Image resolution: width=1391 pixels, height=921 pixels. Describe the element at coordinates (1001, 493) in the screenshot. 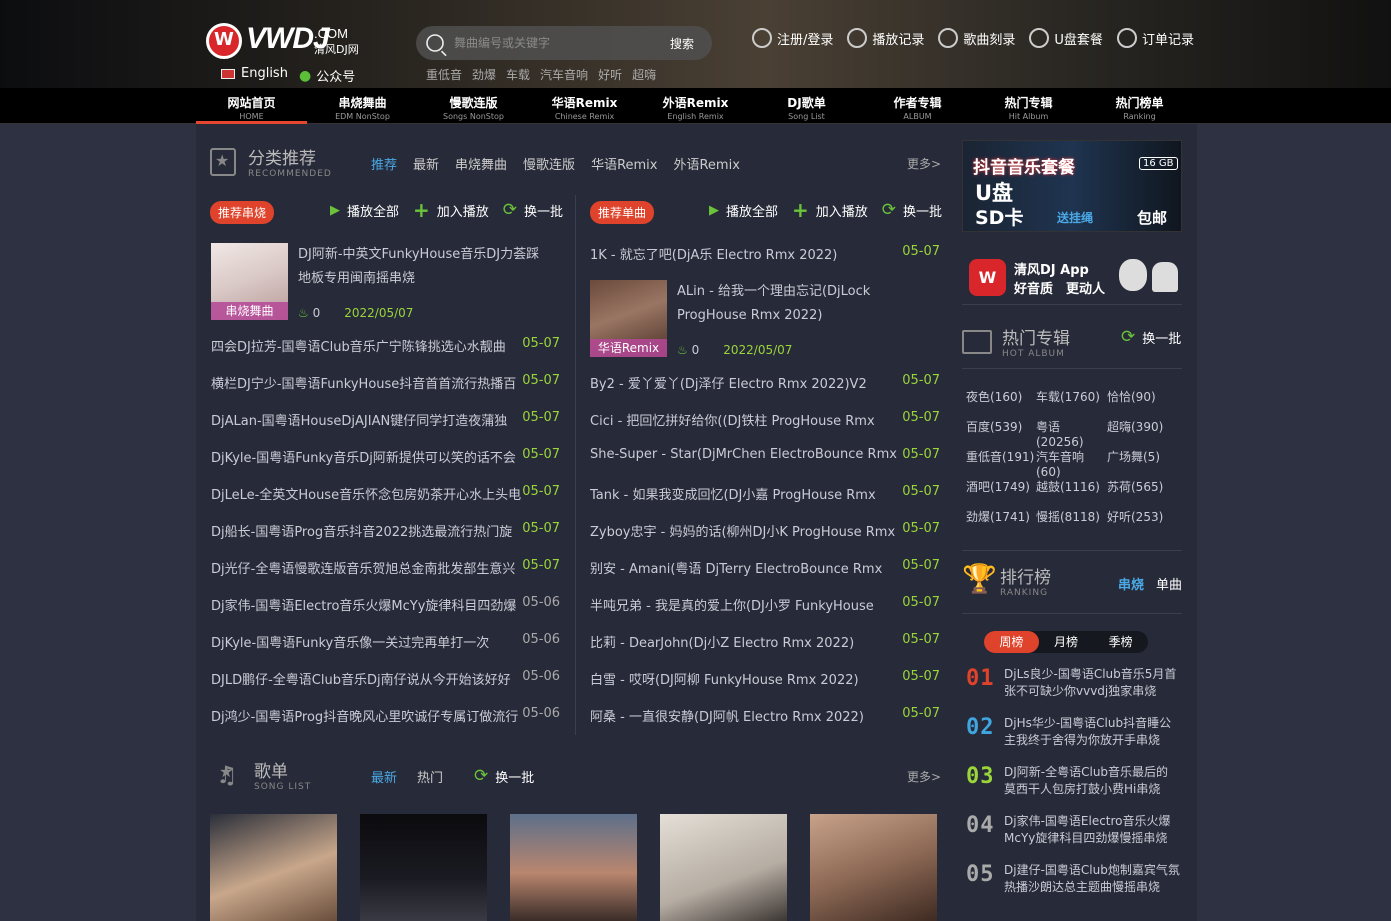

I see `album-tag: 酒吧(1749)` at that location.